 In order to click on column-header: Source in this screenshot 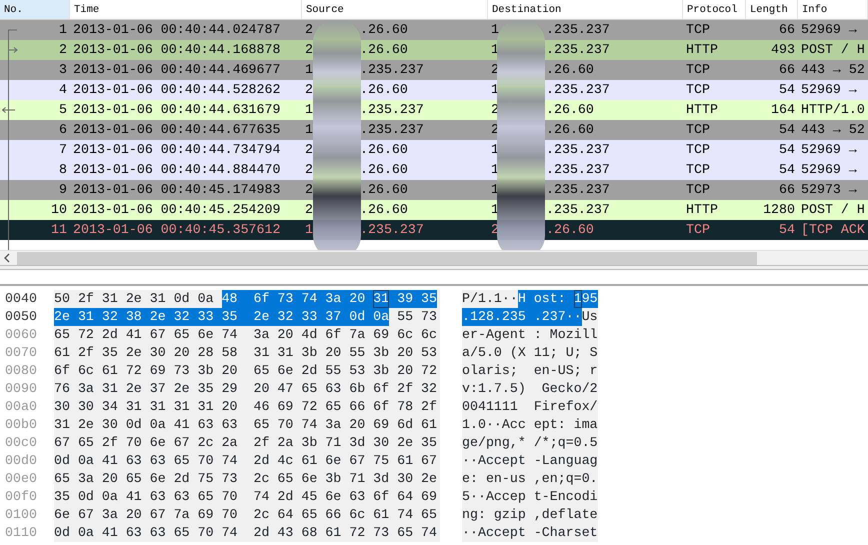, I will do `click(395, 9)`.